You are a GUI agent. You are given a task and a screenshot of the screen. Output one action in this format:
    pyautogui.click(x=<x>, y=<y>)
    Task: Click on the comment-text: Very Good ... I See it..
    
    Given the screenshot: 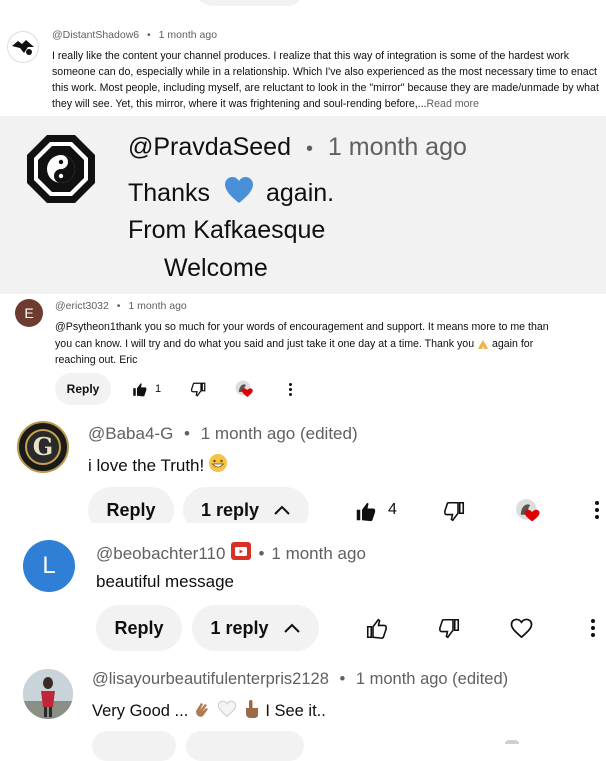 What is the action you would take?
    pyautogui.click(x=209, y=711)
    